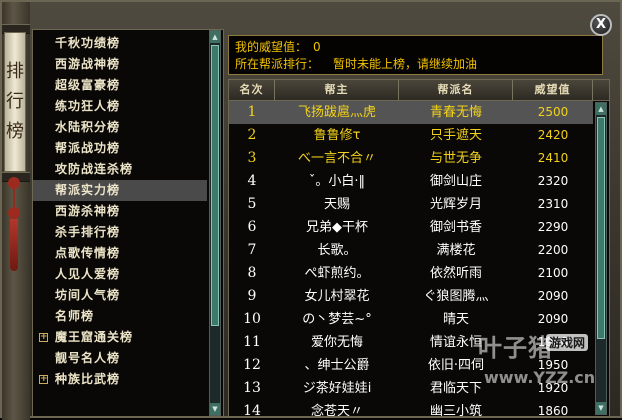  I want to click on table-row: 8 ぺ虾煎约。 依然听雨 2100, so click(411, 273).